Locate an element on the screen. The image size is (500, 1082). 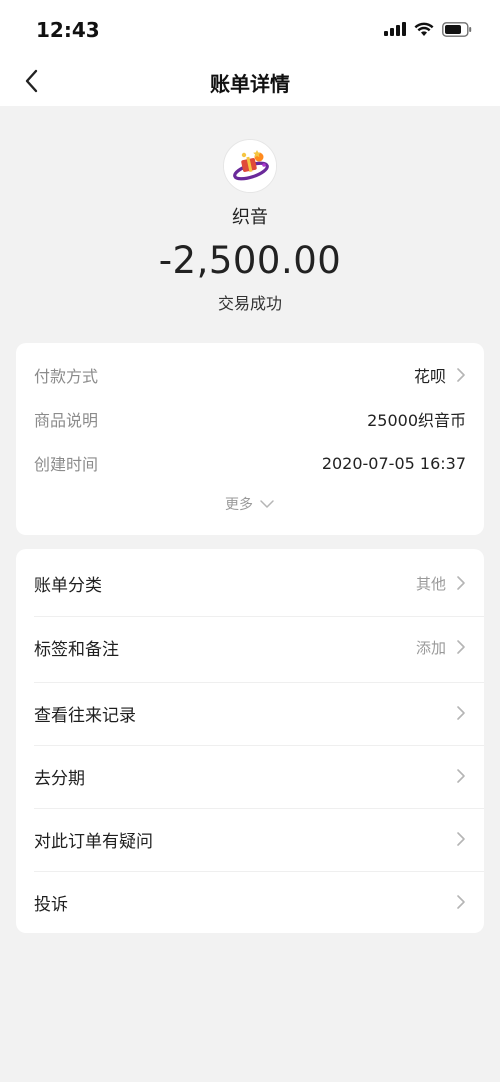
menu-label: 标签和备注 is located at coordinates (76, 649).